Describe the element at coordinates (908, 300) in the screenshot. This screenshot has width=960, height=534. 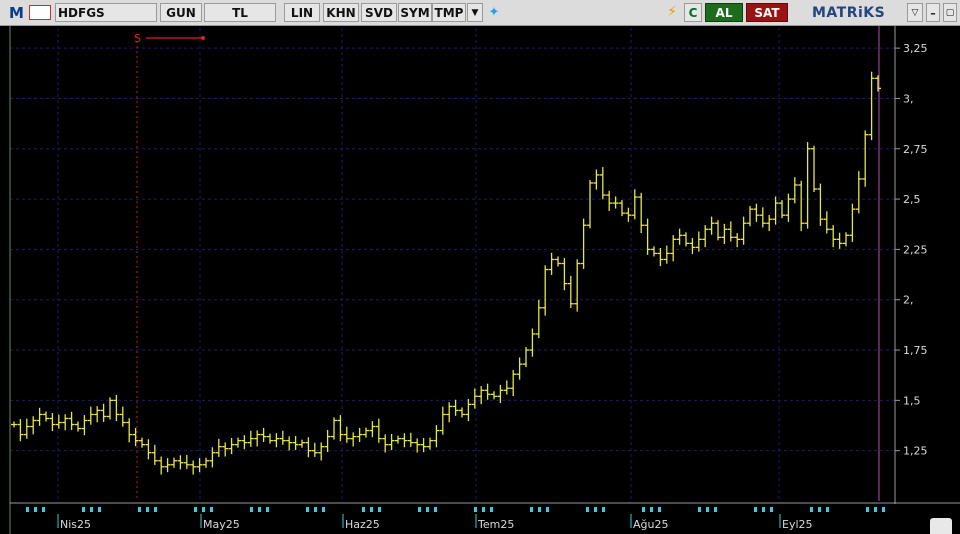
I see `y-tick-label: 2,` at that location.